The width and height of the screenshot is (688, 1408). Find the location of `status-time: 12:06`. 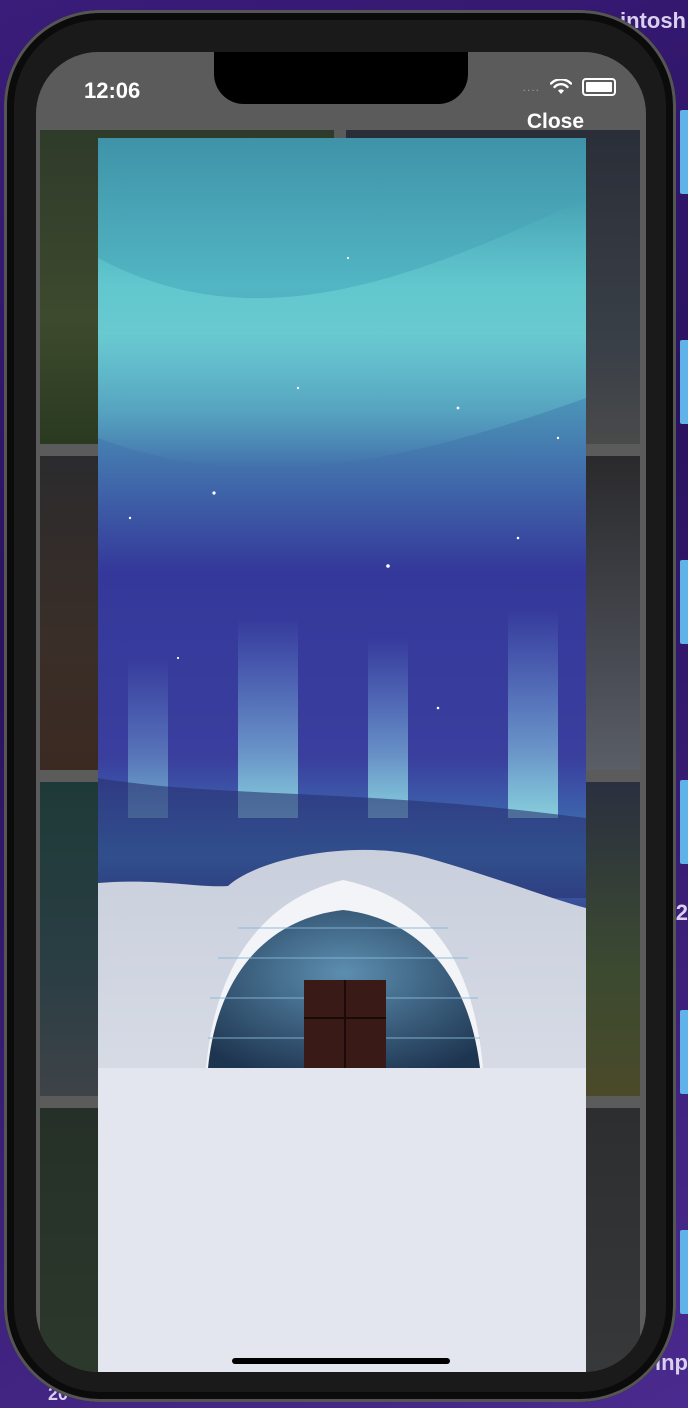

status-time: 12:06 is located at coordinates (112, 90).